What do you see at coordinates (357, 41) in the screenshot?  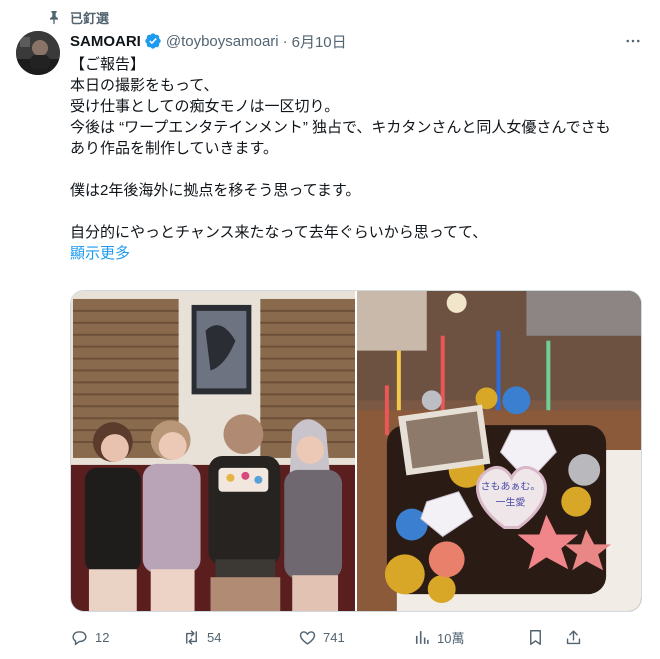 I see `tweet-header: SAMOARI @toyboysamoari · 6月10日` at bounding box center [357, 41].